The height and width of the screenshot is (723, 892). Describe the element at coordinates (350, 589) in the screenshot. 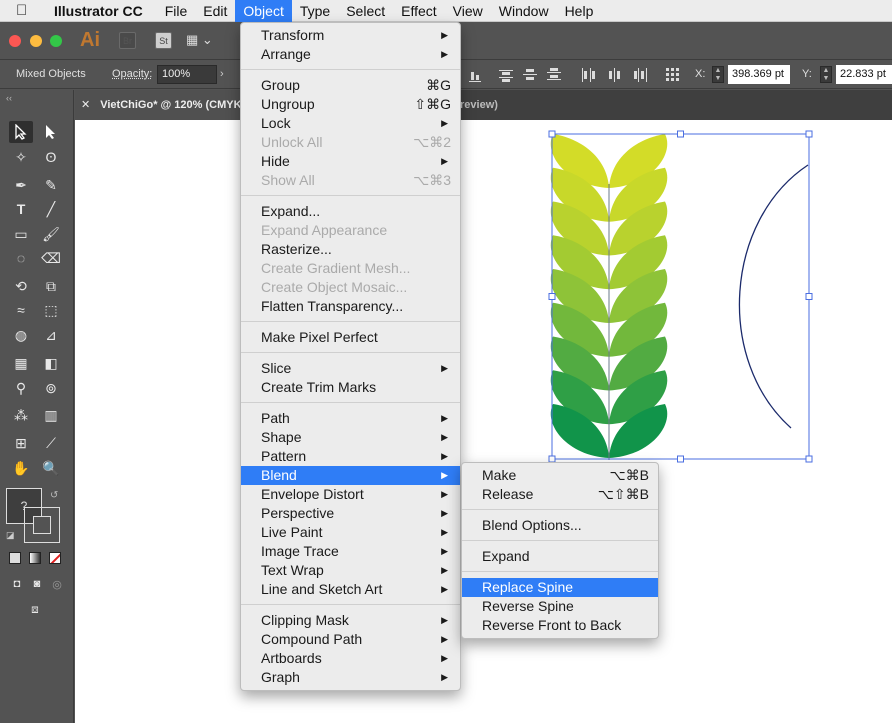

I see `menu-item-line-and-sketch-art: Line and Sketch Art ▶` at that location.